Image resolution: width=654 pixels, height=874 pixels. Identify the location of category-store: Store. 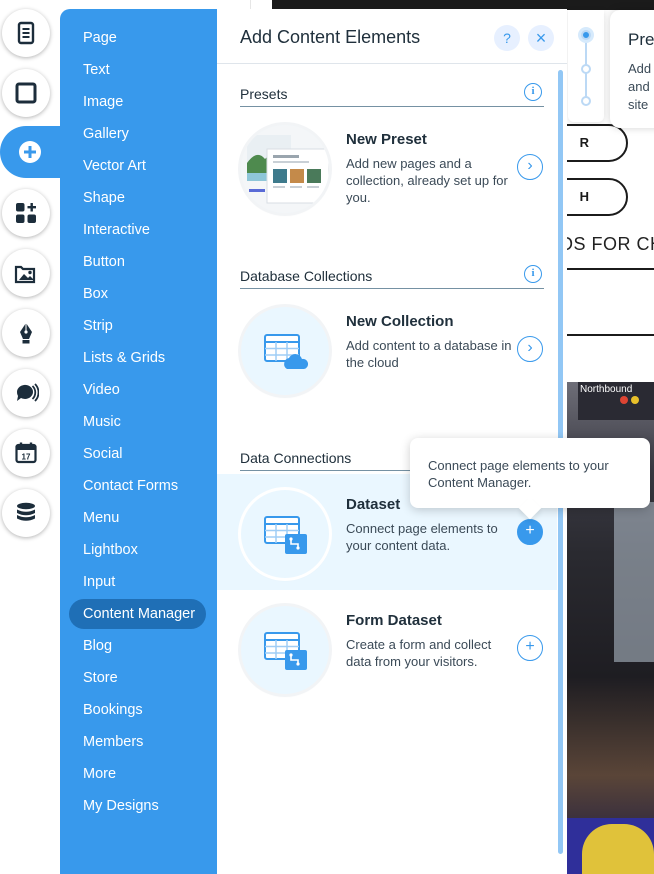
(100, 678).